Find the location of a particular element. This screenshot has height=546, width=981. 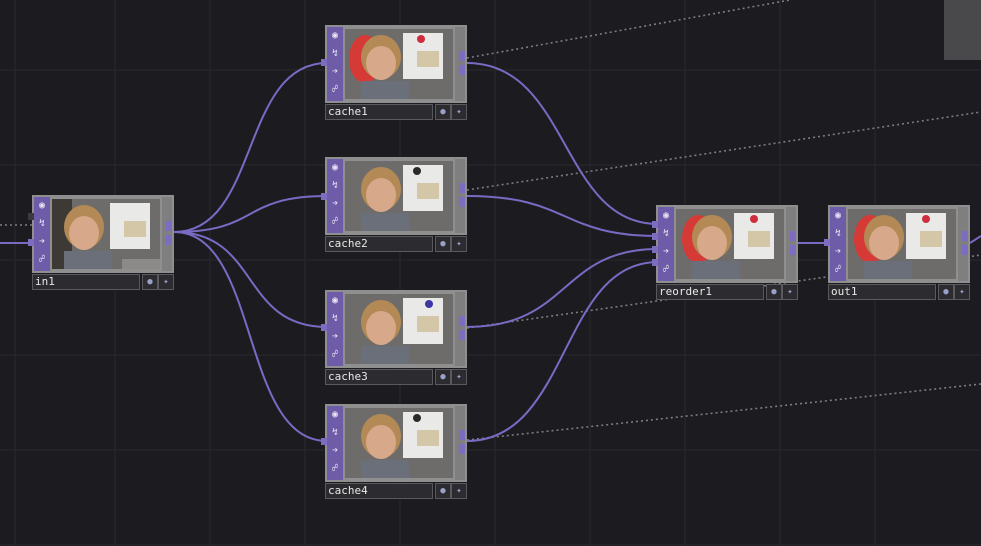

node-cache1: ◉ ↯ ➔ ☍ cache1 ● ✦ is located at coordinates (394, 72).